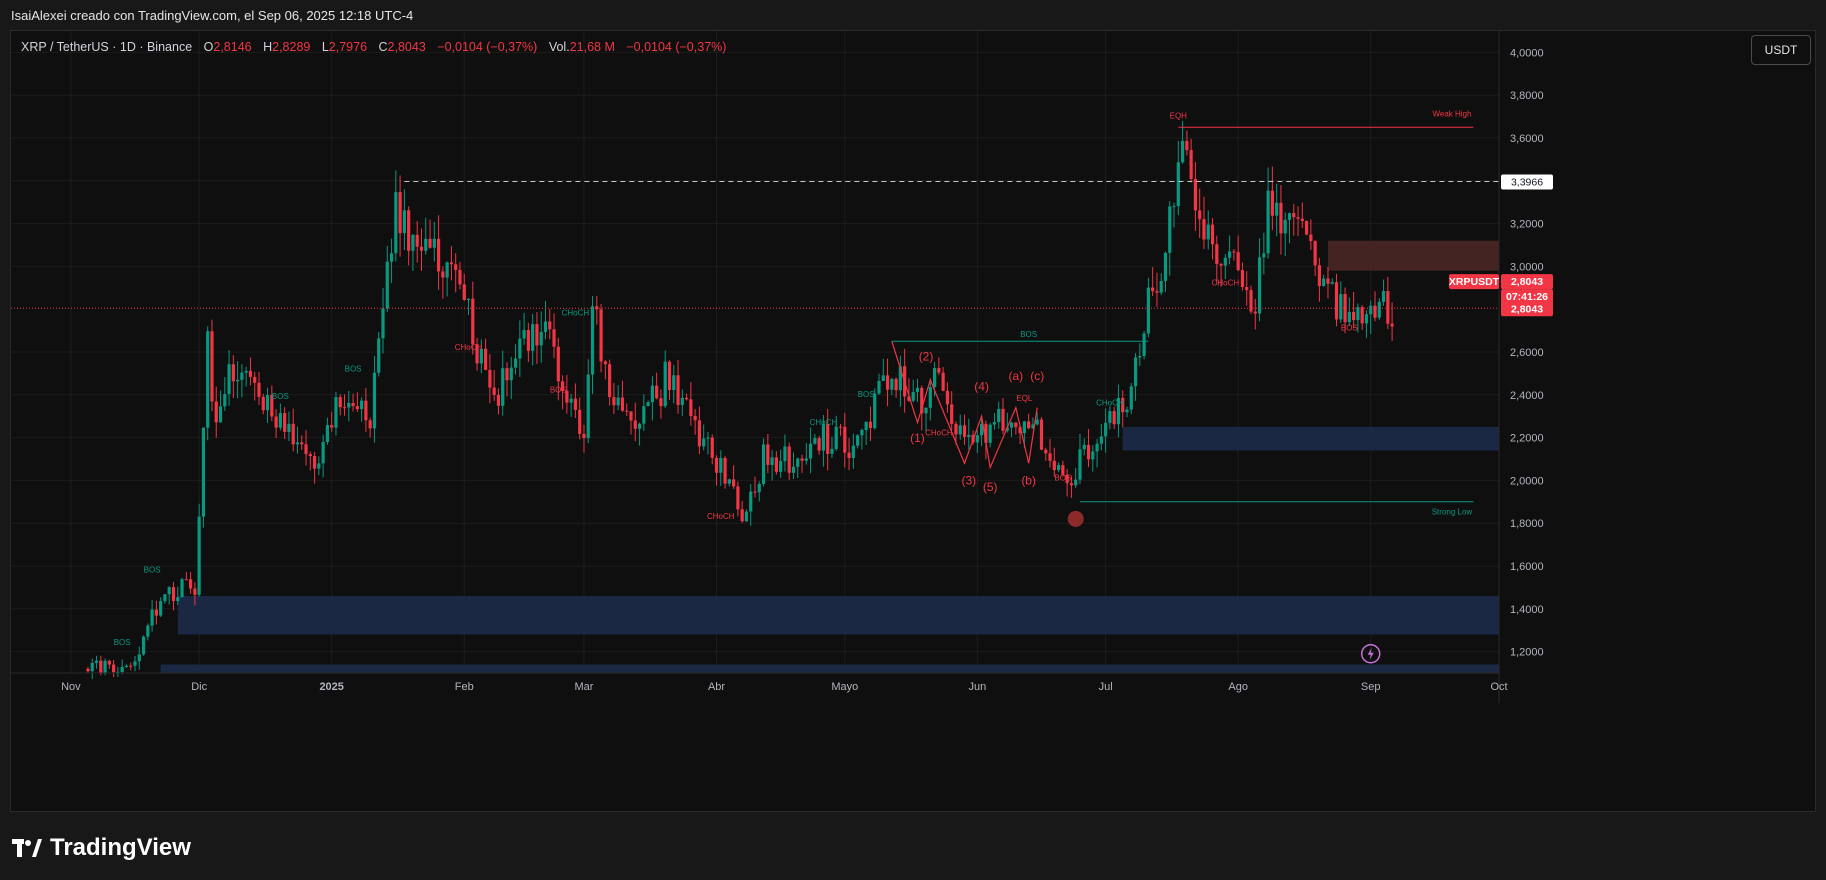 This screenshot has height=880, width=1826. What do you see at coordinates (1527, 267) in the screenshot?
I see `price-tick-label: 3,0000` at bounding box center [1527, 267].